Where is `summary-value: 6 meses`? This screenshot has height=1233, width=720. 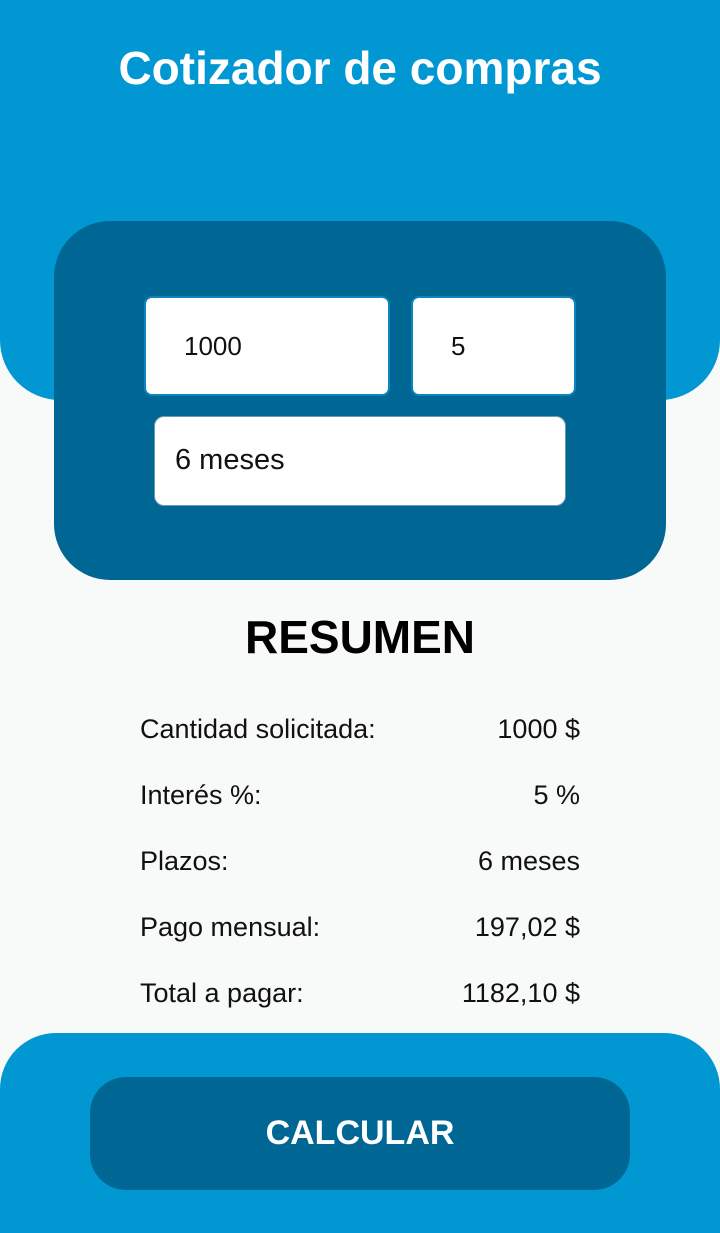 summary-value: 6 meses is located at coordinates (528, 861).